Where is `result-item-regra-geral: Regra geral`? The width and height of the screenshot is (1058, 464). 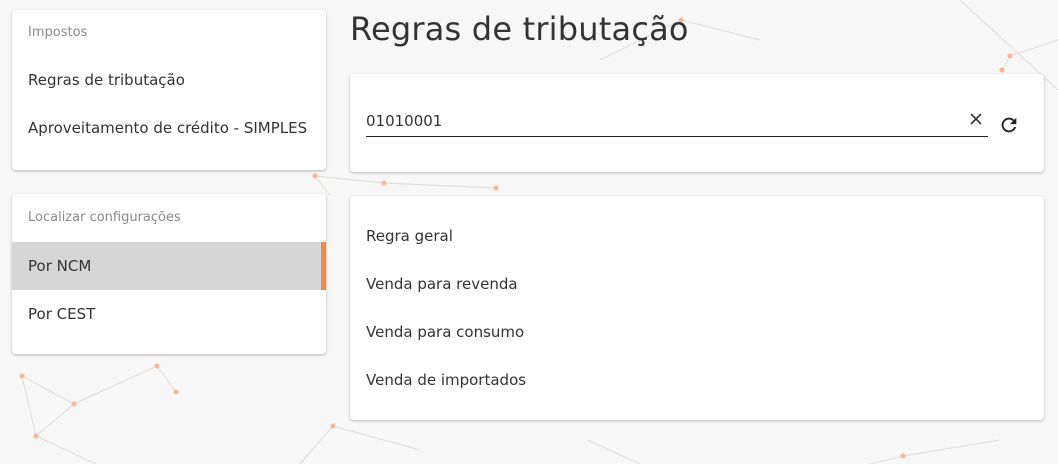 result-item-regra-geral: Regra geral is located at coordinates (697, 236).